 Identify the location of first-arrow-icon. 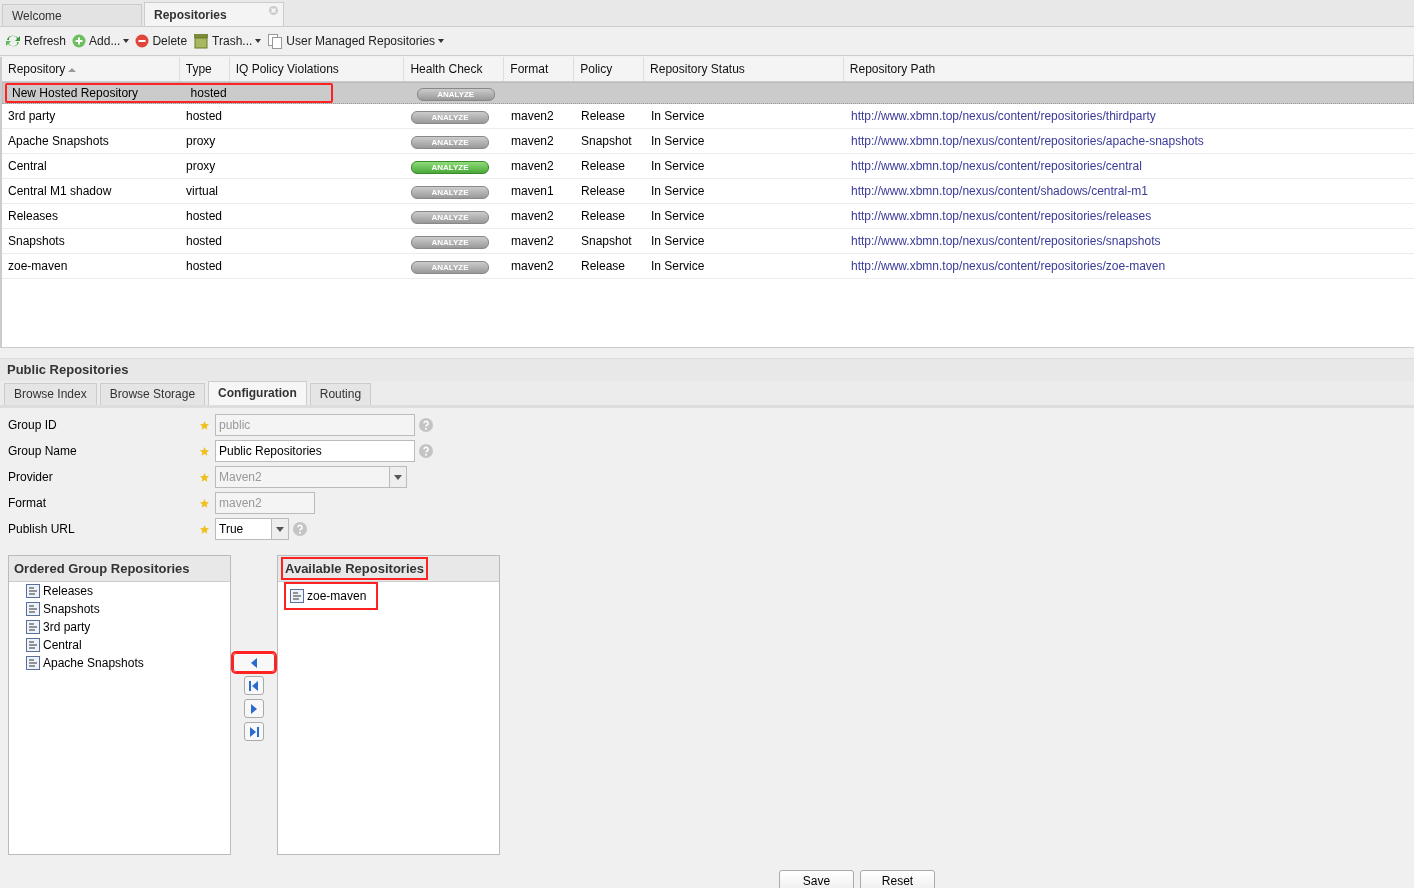
(254, 685).